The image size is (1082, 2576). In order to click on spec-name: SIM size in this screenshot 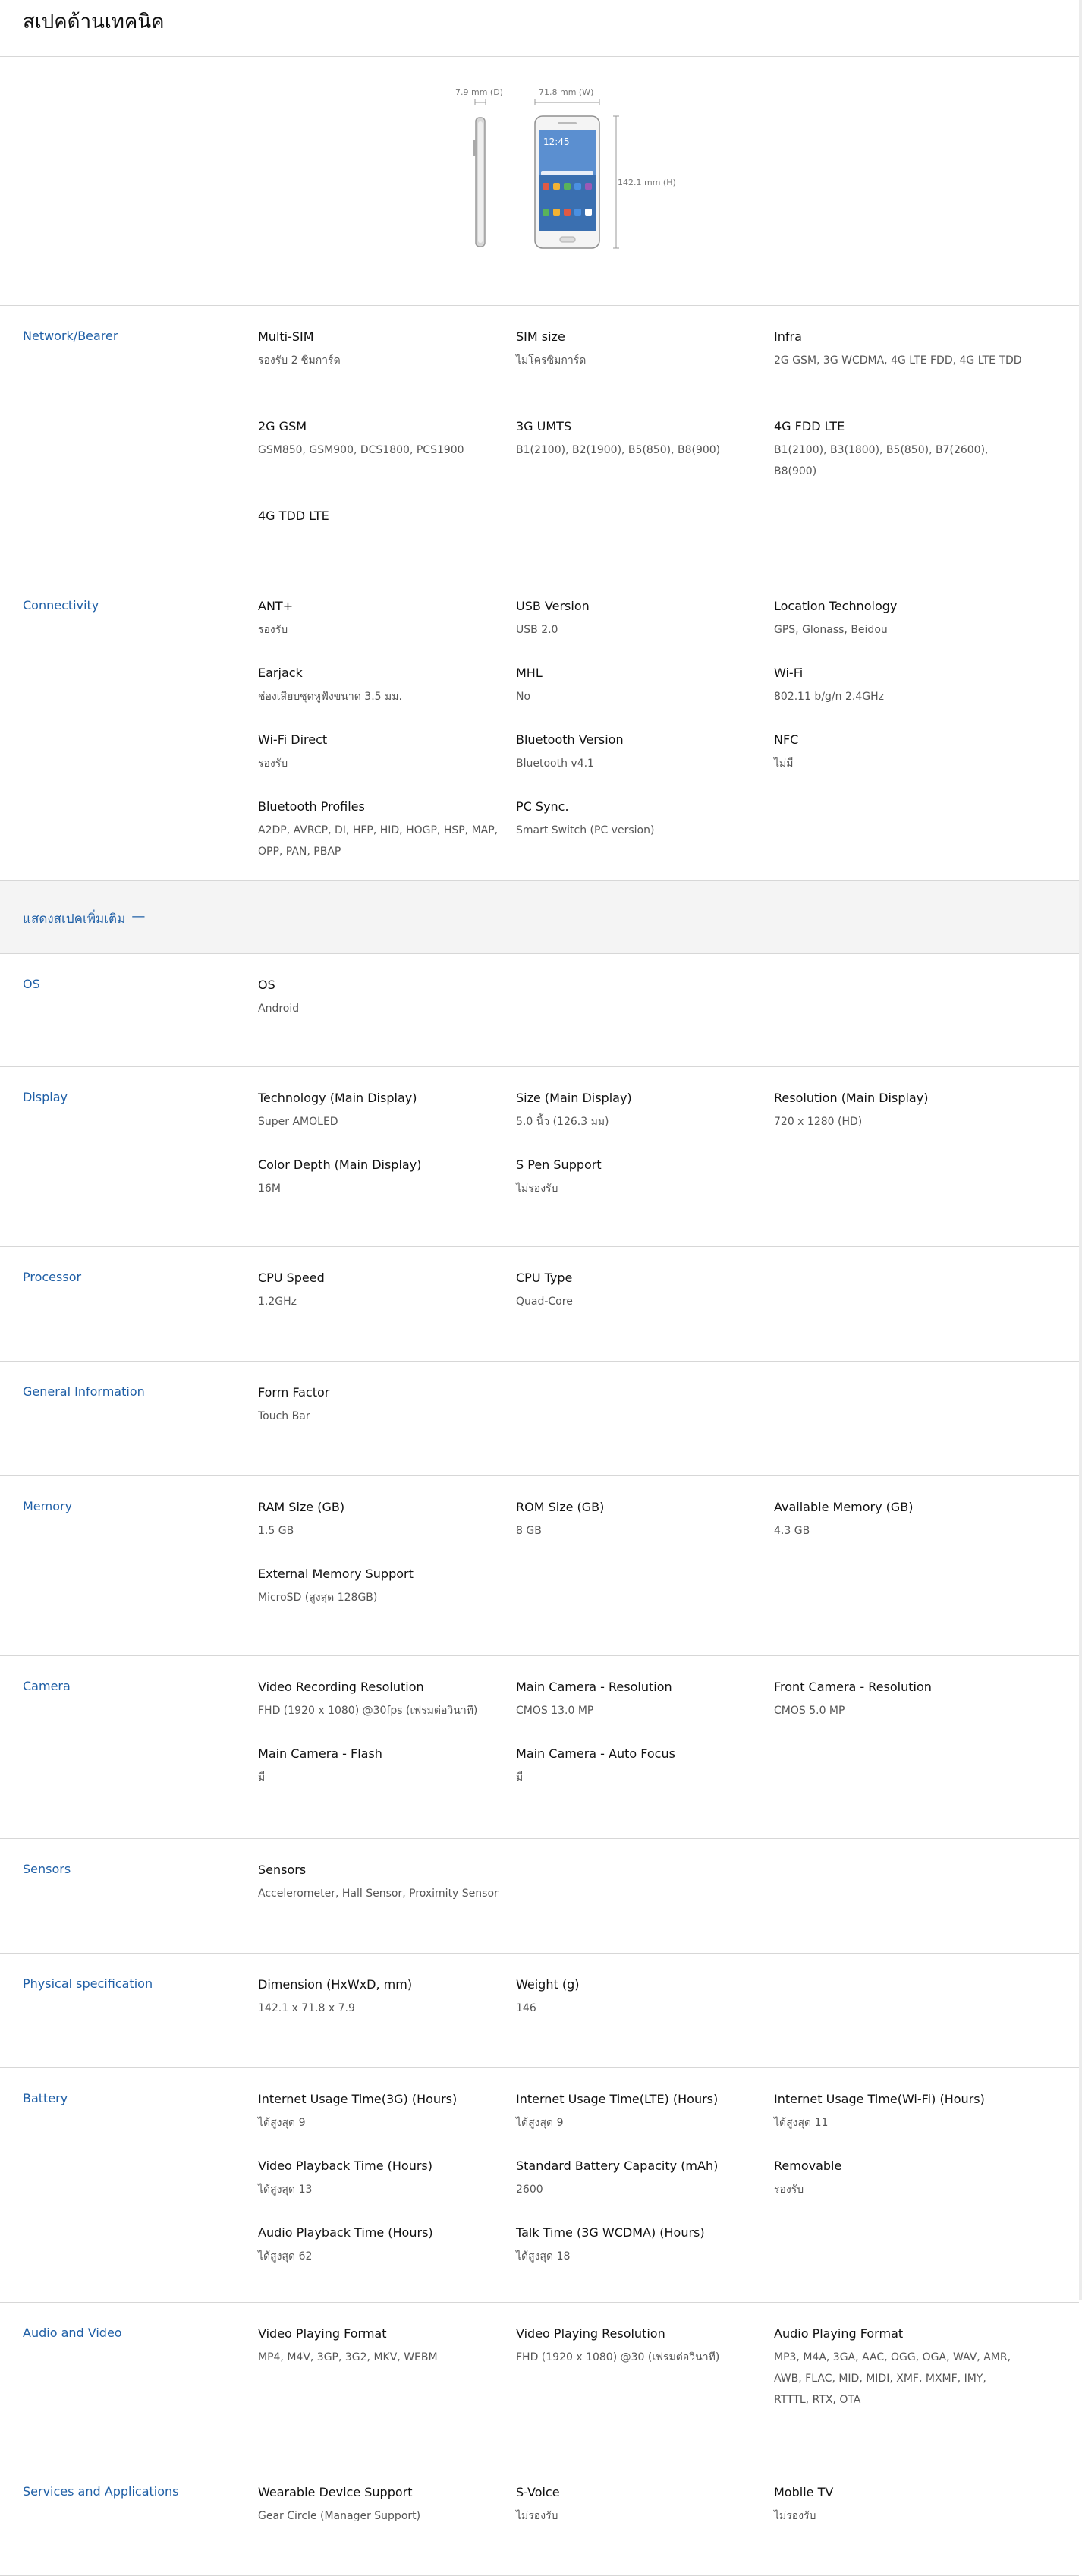, I will do `click(540, 336)`.